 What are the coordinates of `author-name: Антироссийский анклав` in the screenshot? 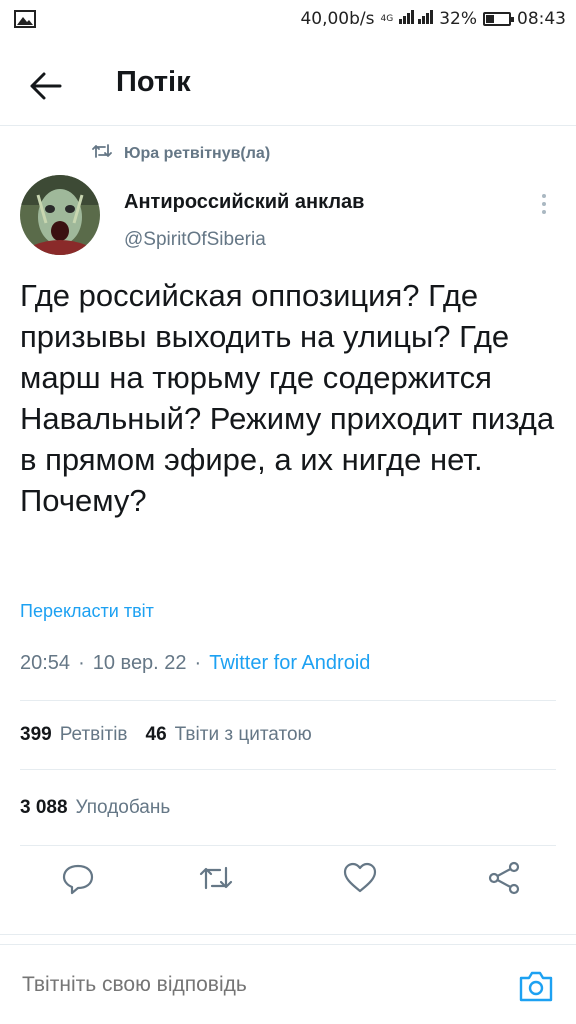 It's located at (244, 202).